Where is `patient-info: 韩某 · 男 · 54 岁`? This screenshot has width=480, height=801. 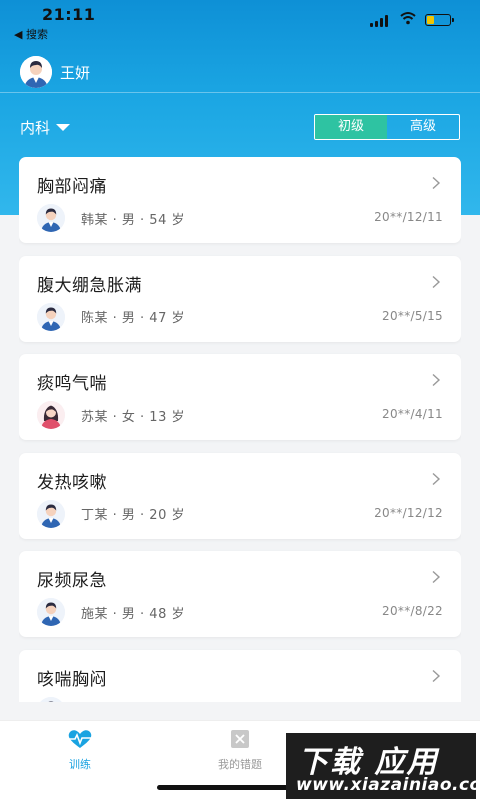
patient-info: 韩某 · 男 · 54 岁 is located at coordinates (111, 218).